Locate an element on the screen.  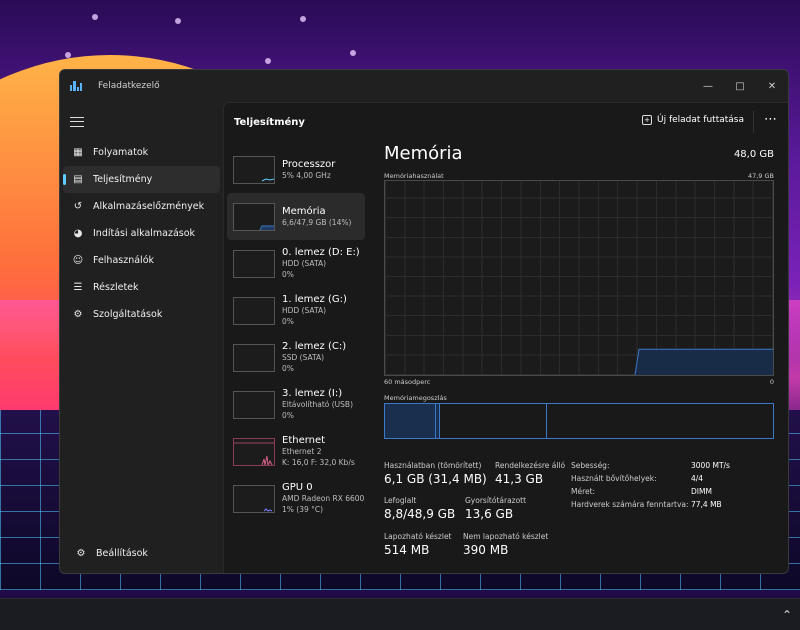
device-item-ethernet: Ethernet Ethernet 2 K: 16,0 F: 32,0 Kb/s is located at coordinates (296, 451).